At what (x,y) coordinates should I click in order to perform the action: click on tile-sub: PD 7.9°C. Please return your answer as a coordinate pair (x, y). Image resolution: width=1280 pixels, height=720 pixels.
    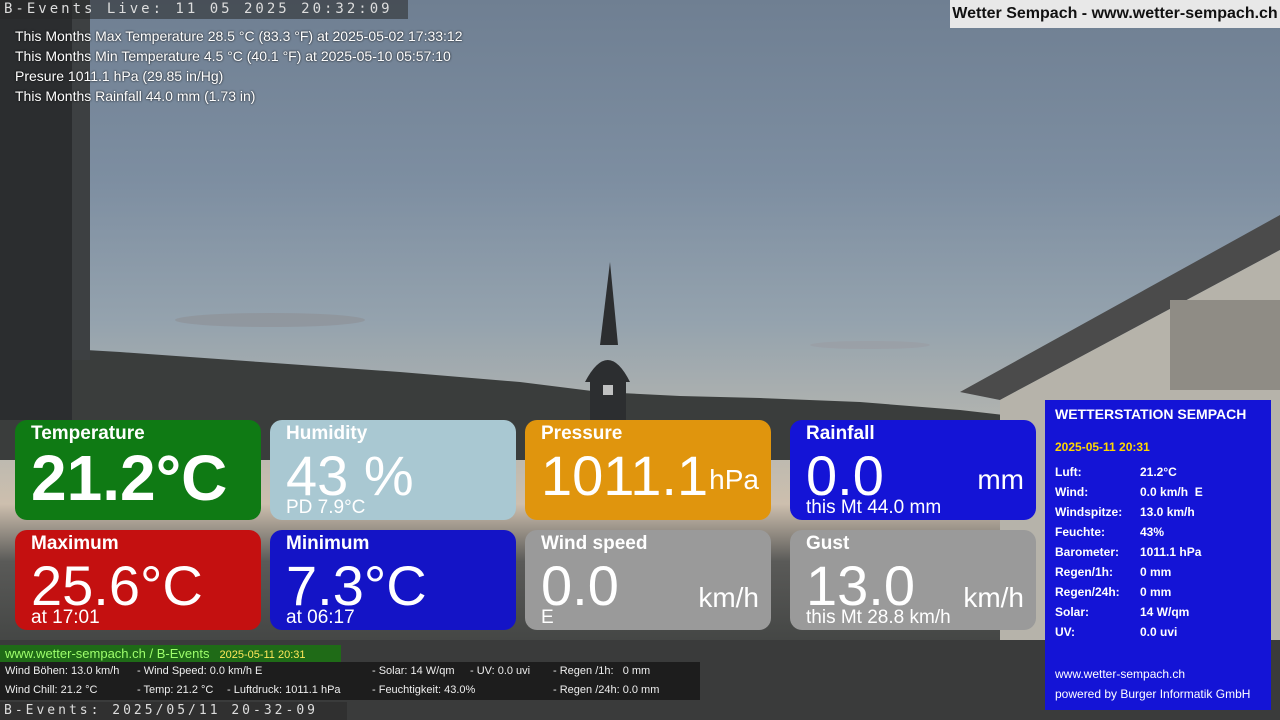
    Looking at the image, I should click on (326, 507).